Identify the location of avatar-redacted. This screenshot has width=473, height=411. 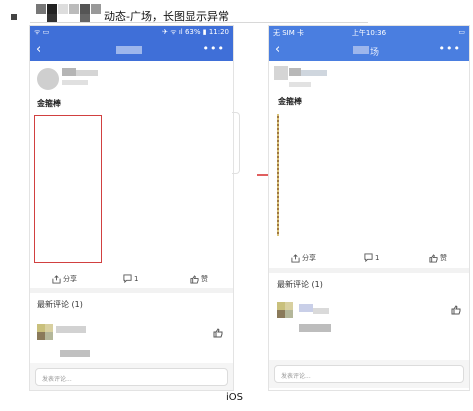
(281, 73).